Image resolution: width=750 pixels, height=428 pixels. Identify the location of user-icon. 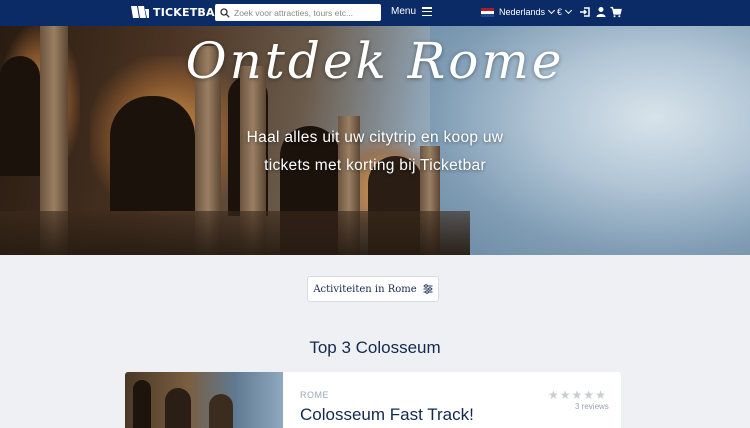
(601, 12).